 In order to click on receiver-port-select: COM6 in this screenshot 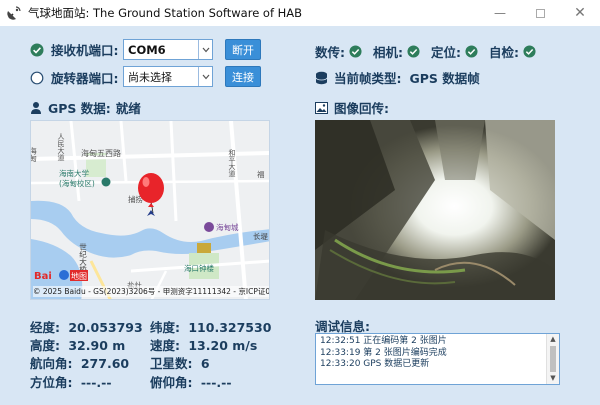, I will do `click(168, 49)`.